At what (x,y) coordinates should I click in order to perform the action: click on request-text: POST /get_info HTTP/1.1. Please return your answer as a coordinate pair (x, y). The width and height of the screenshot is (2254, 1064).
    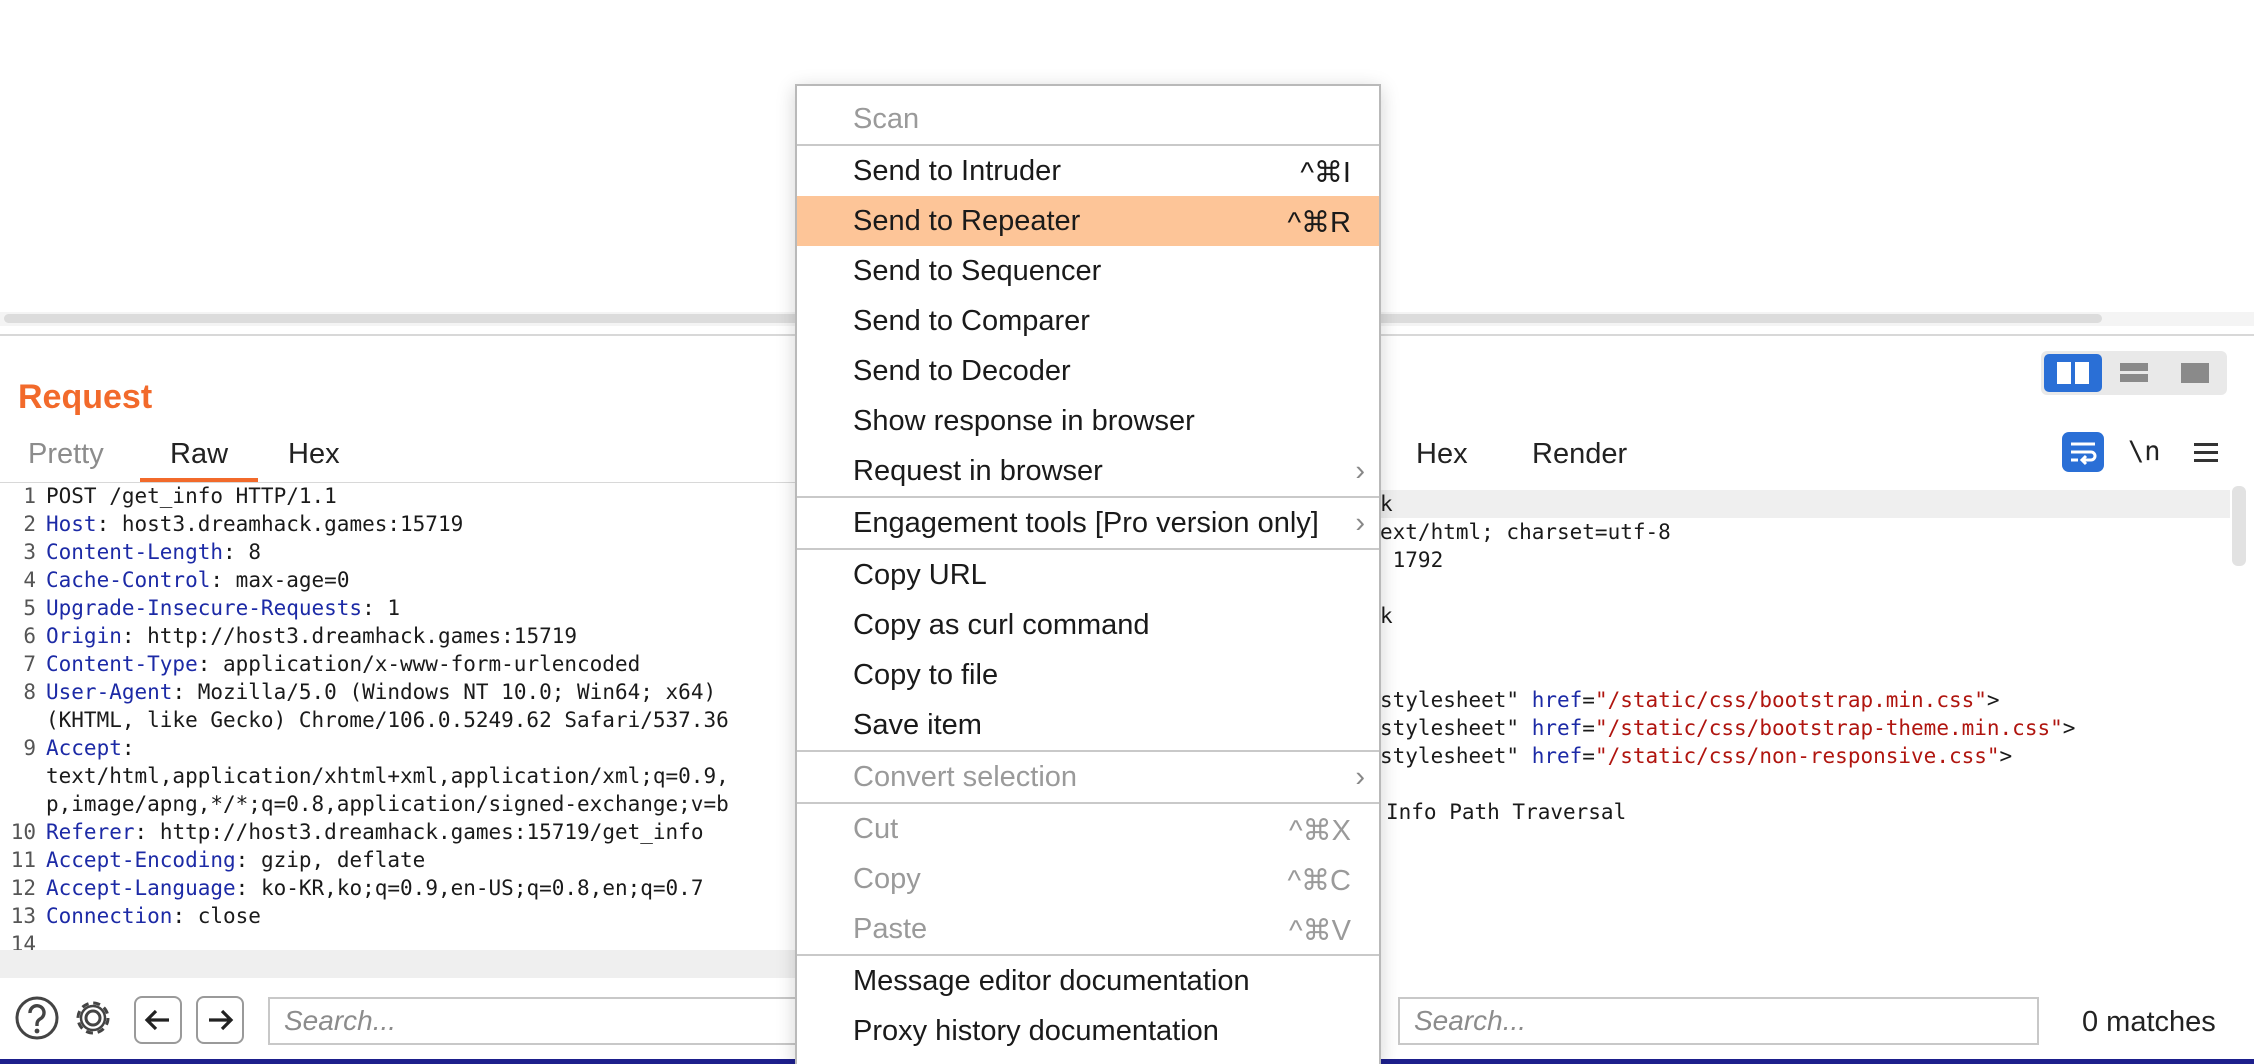
    Looking at the image, I should click on (191, 496).